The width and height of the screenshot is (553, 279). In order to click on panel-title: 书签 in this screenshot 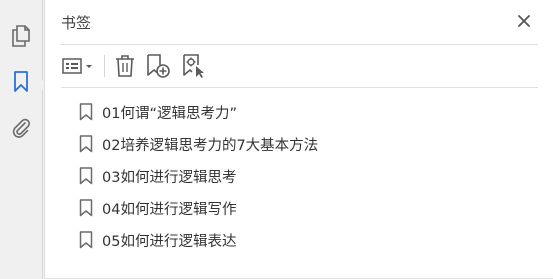, I will do `click(76, 23)`.